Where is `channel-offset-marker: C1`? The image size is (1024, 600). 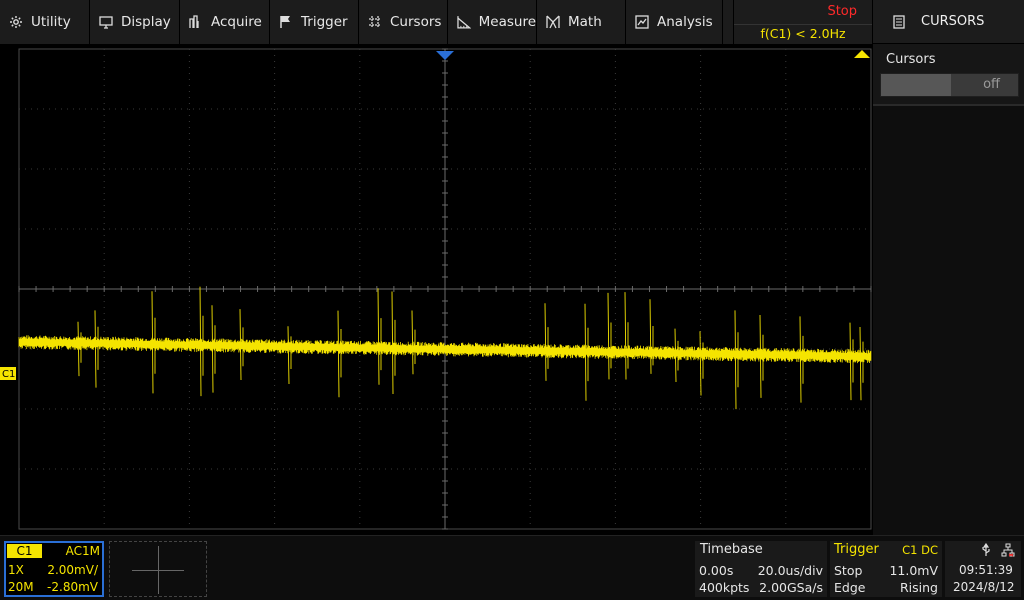 channel-offset-marker: C1 is located at coordinates (8, 373).